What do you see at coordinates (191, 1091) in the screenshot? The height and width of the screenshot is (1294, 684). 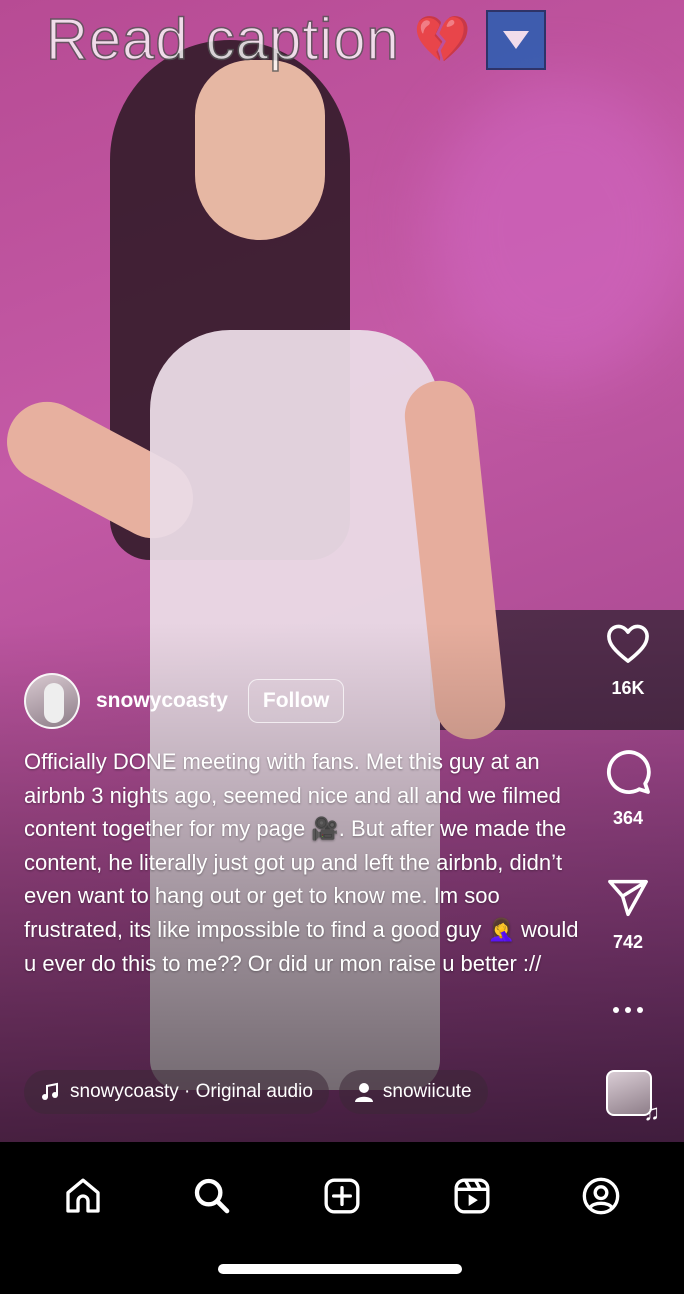 I see `audio-label: snowycoasty · Original audio` at bounding box center [191, 1091].